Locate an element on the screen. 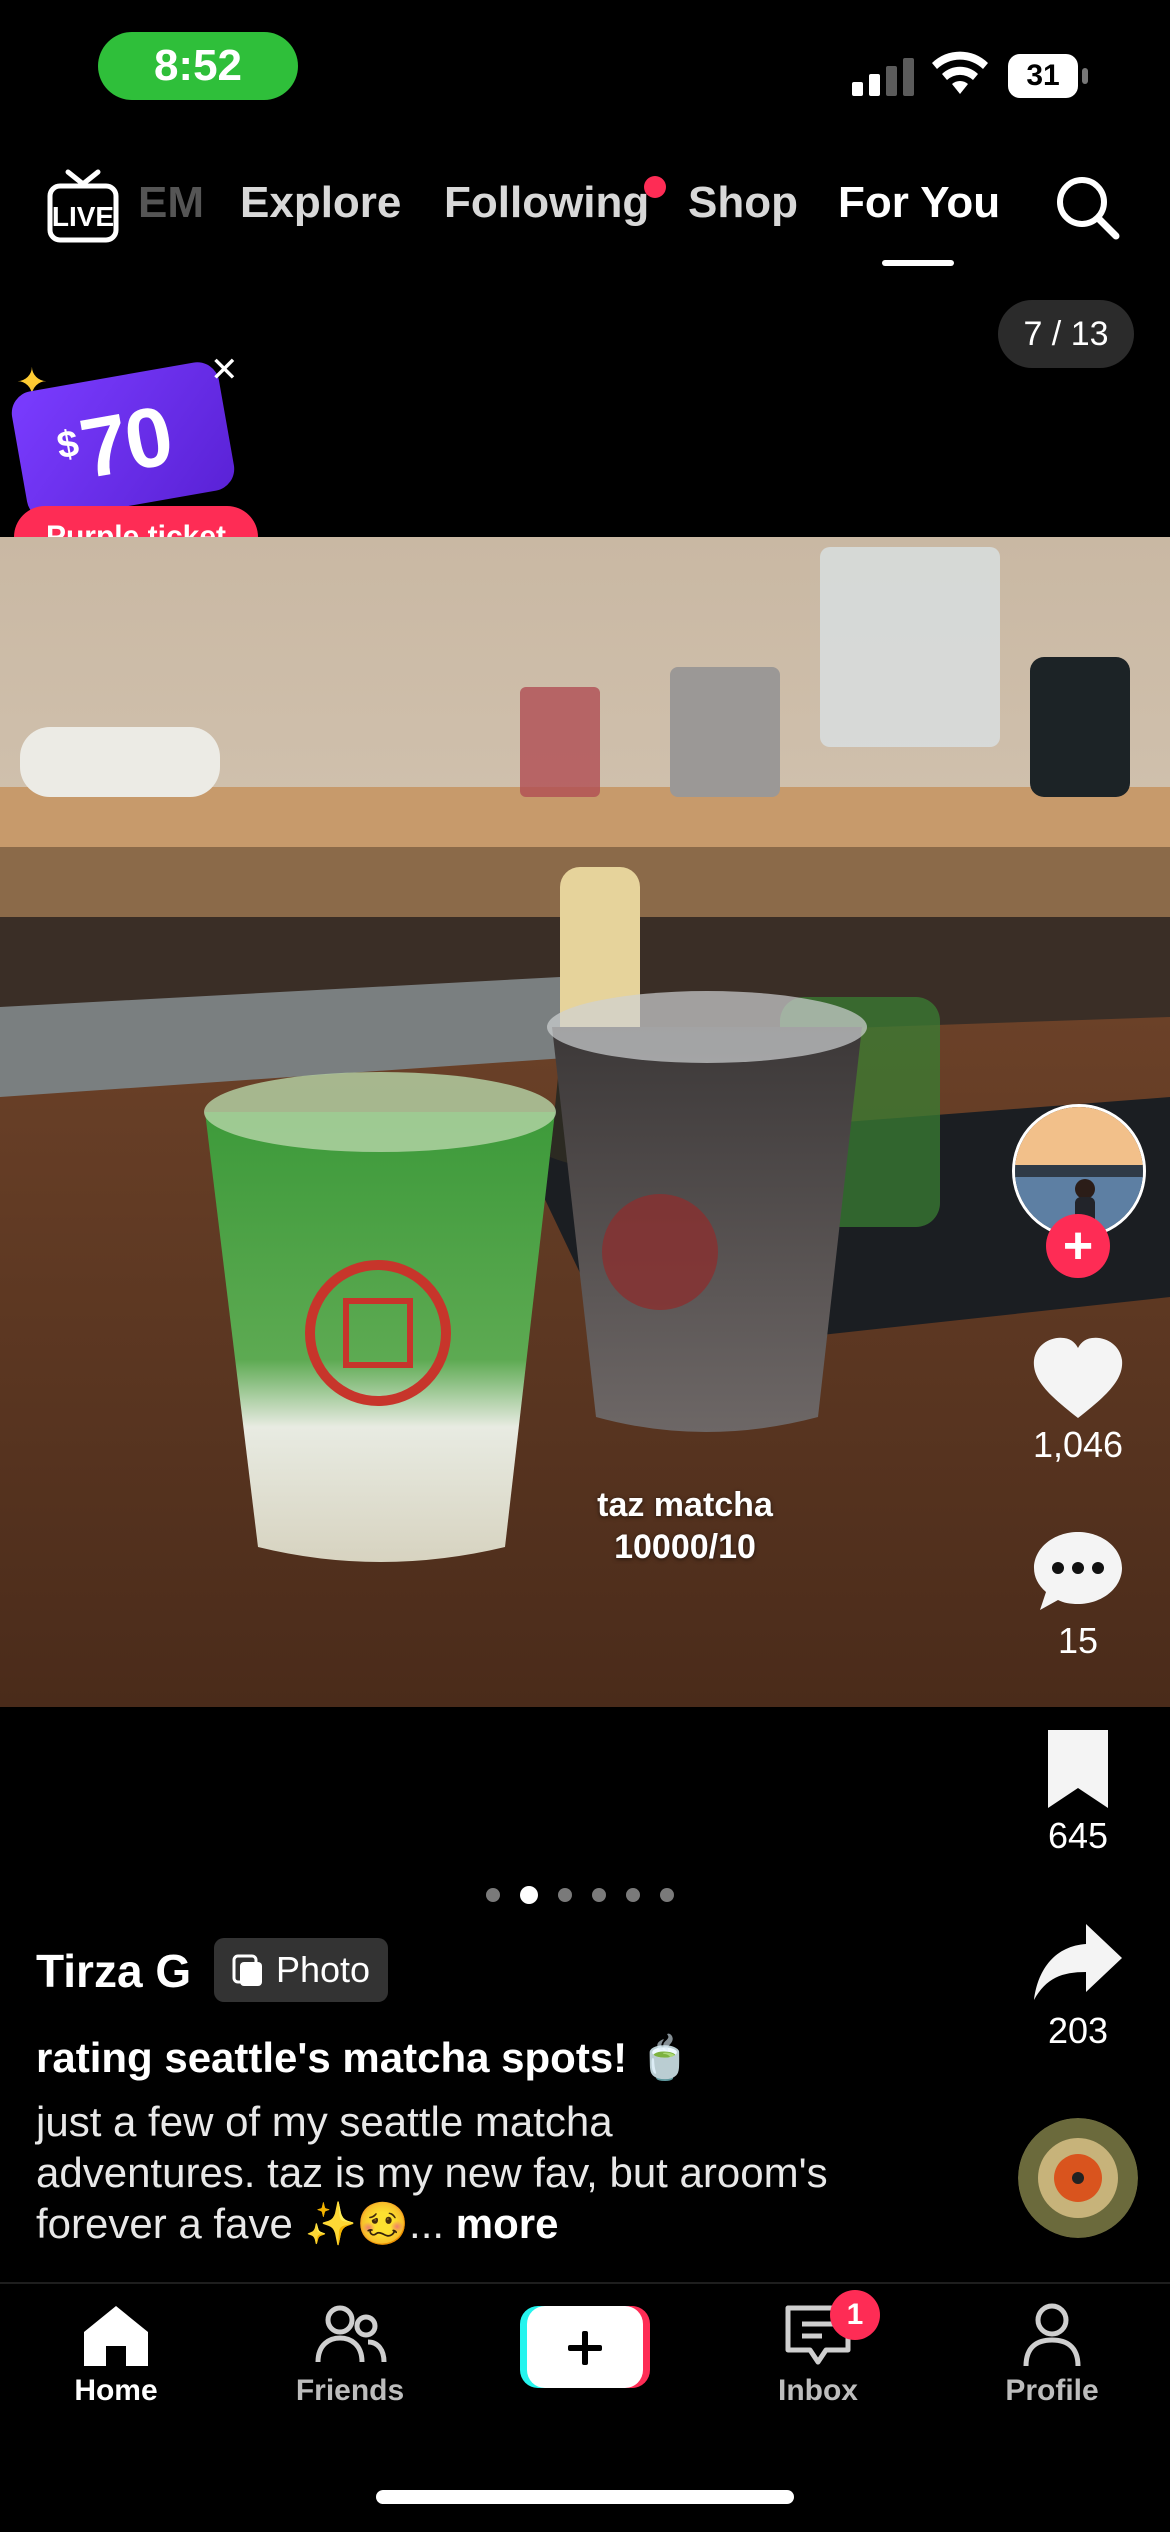 The width and height of the screenshot is (1170, 2532). post-title: rating seattle's matcha spots! 🍵 is located at coordinates (364, 2057).